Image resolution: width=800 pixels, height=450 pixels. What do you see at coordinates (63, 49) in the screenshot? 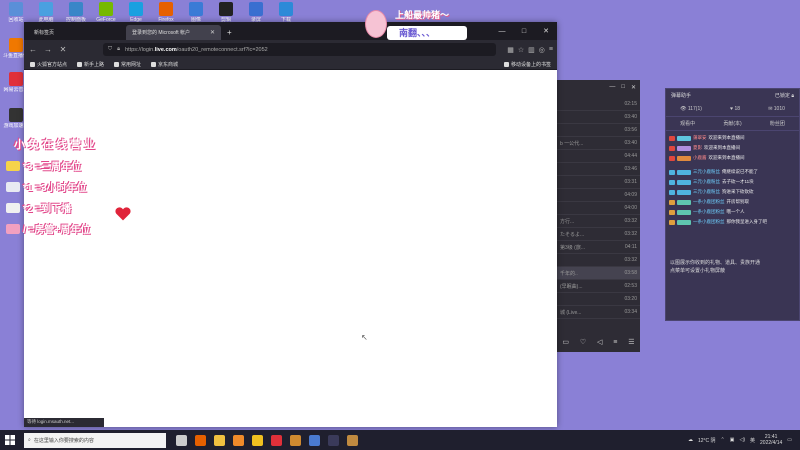
I see `stop-icon: ✕` at bounding box center [63, 49].